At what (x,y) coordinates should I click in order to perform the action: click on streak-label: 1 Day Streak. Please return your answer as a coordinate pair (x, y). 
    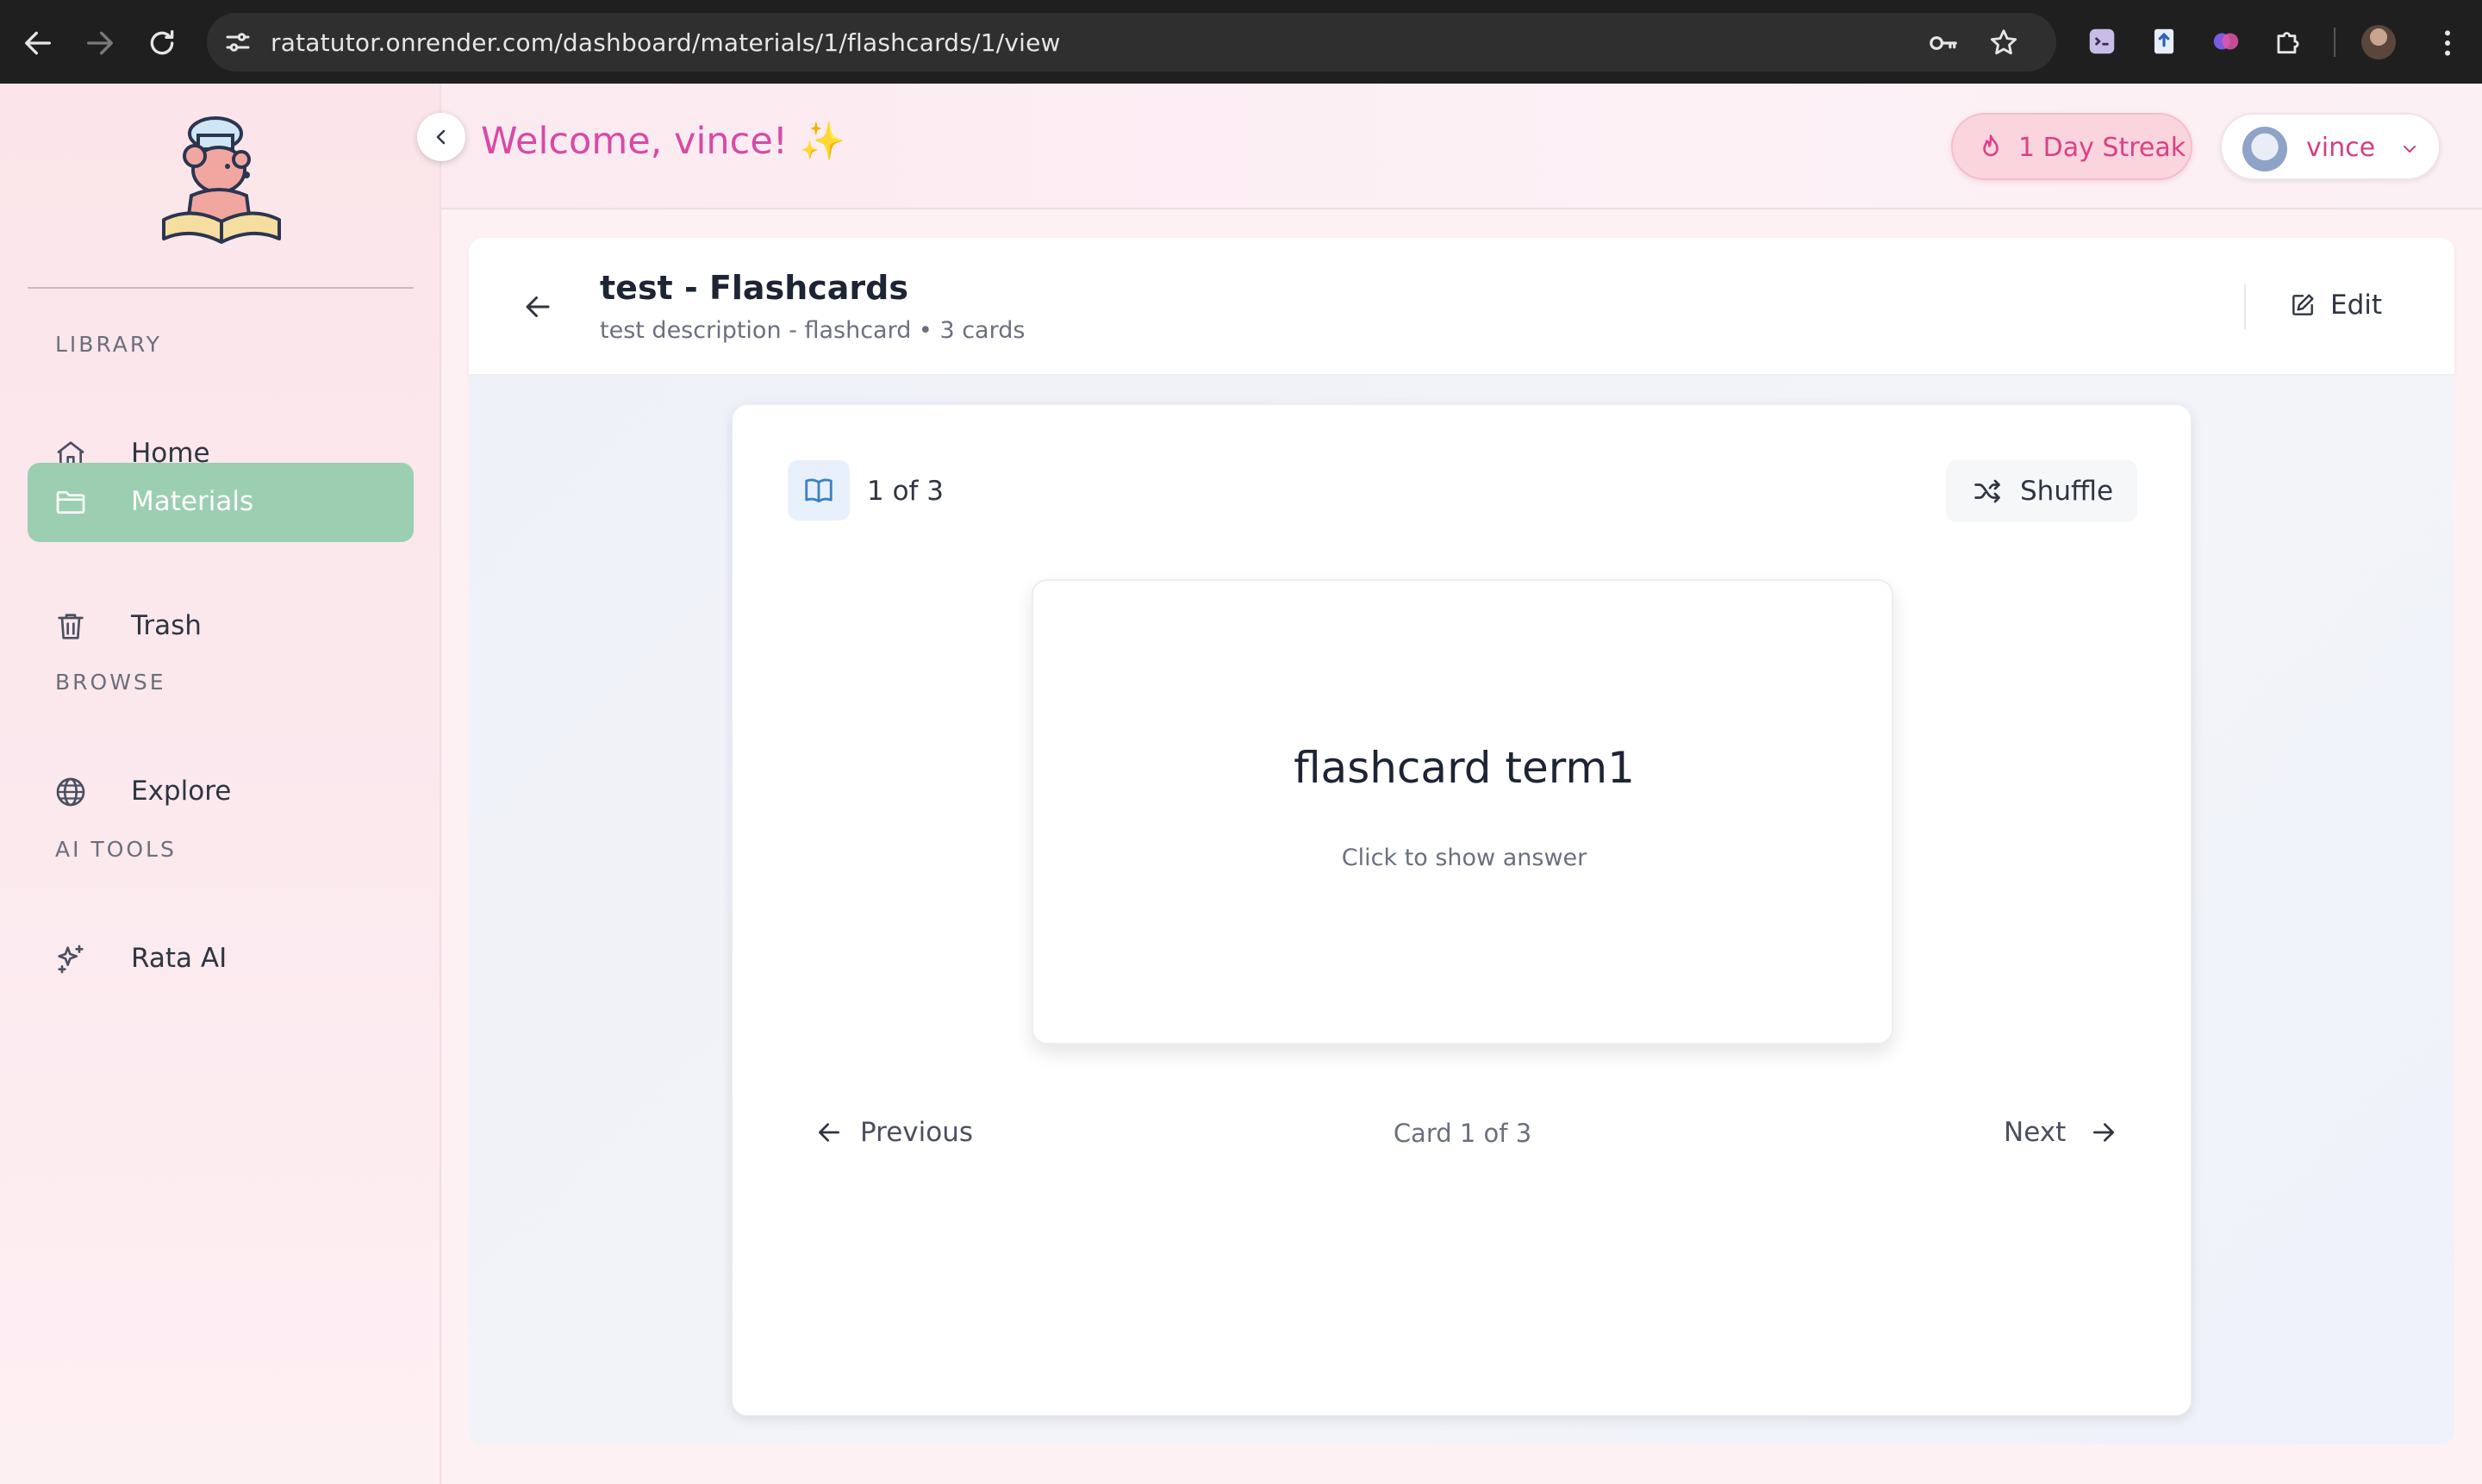
    Looking at the image, I should click on (2102, 148).